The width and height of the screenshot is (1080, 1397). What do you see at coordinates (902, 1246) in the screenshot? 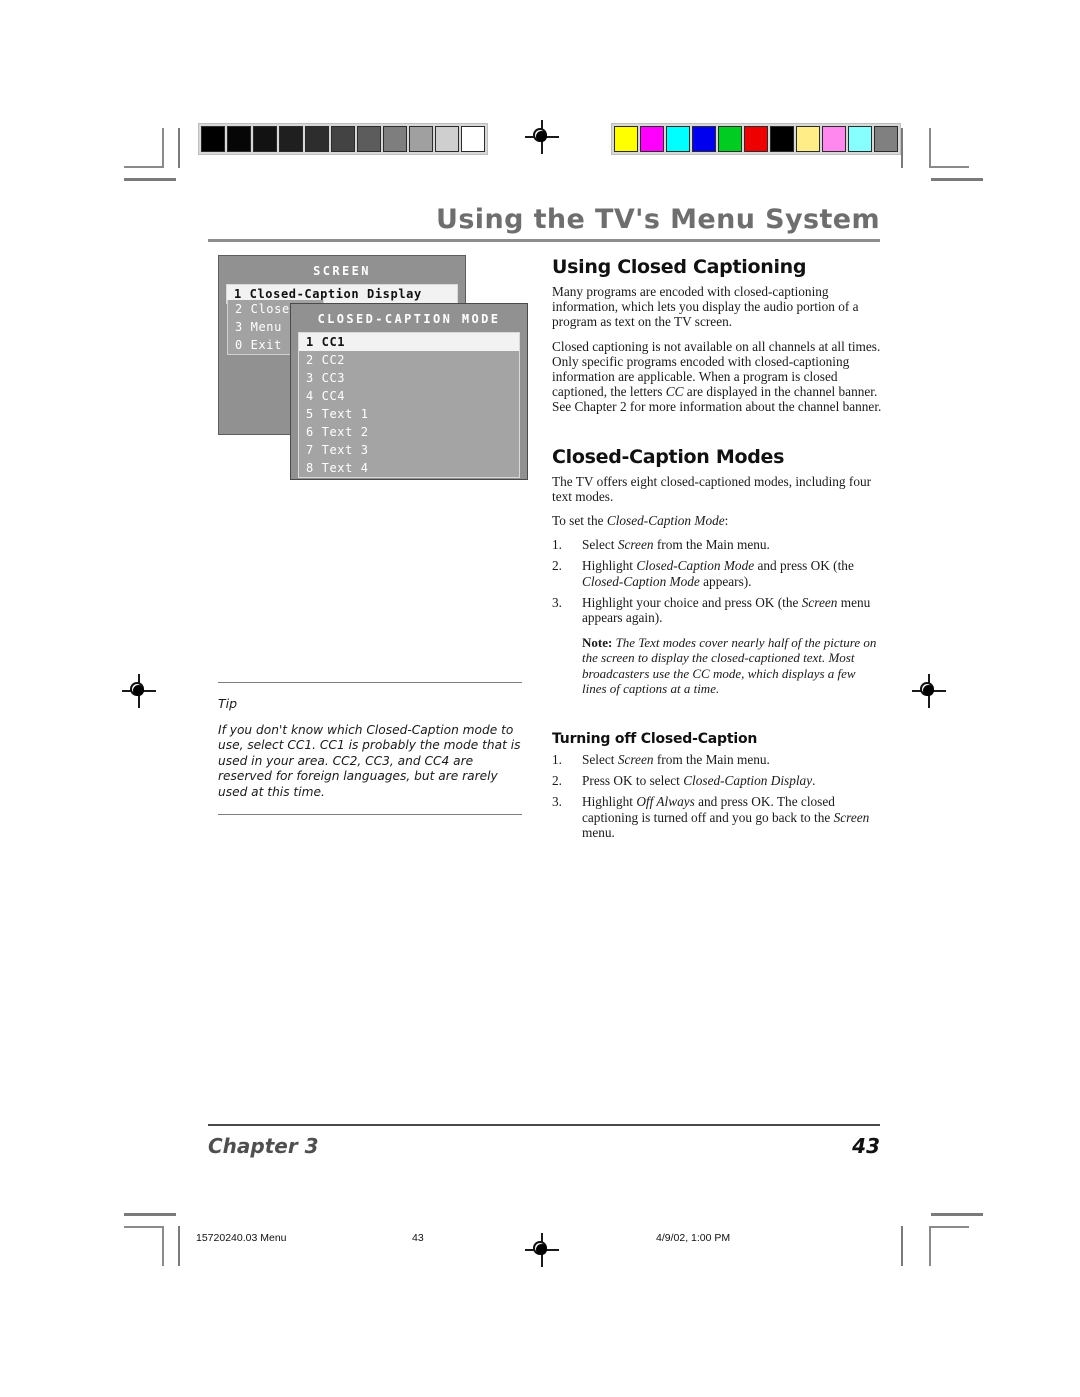
I see `crop-tick-bottom-right` at bounding box center [902, 1246].